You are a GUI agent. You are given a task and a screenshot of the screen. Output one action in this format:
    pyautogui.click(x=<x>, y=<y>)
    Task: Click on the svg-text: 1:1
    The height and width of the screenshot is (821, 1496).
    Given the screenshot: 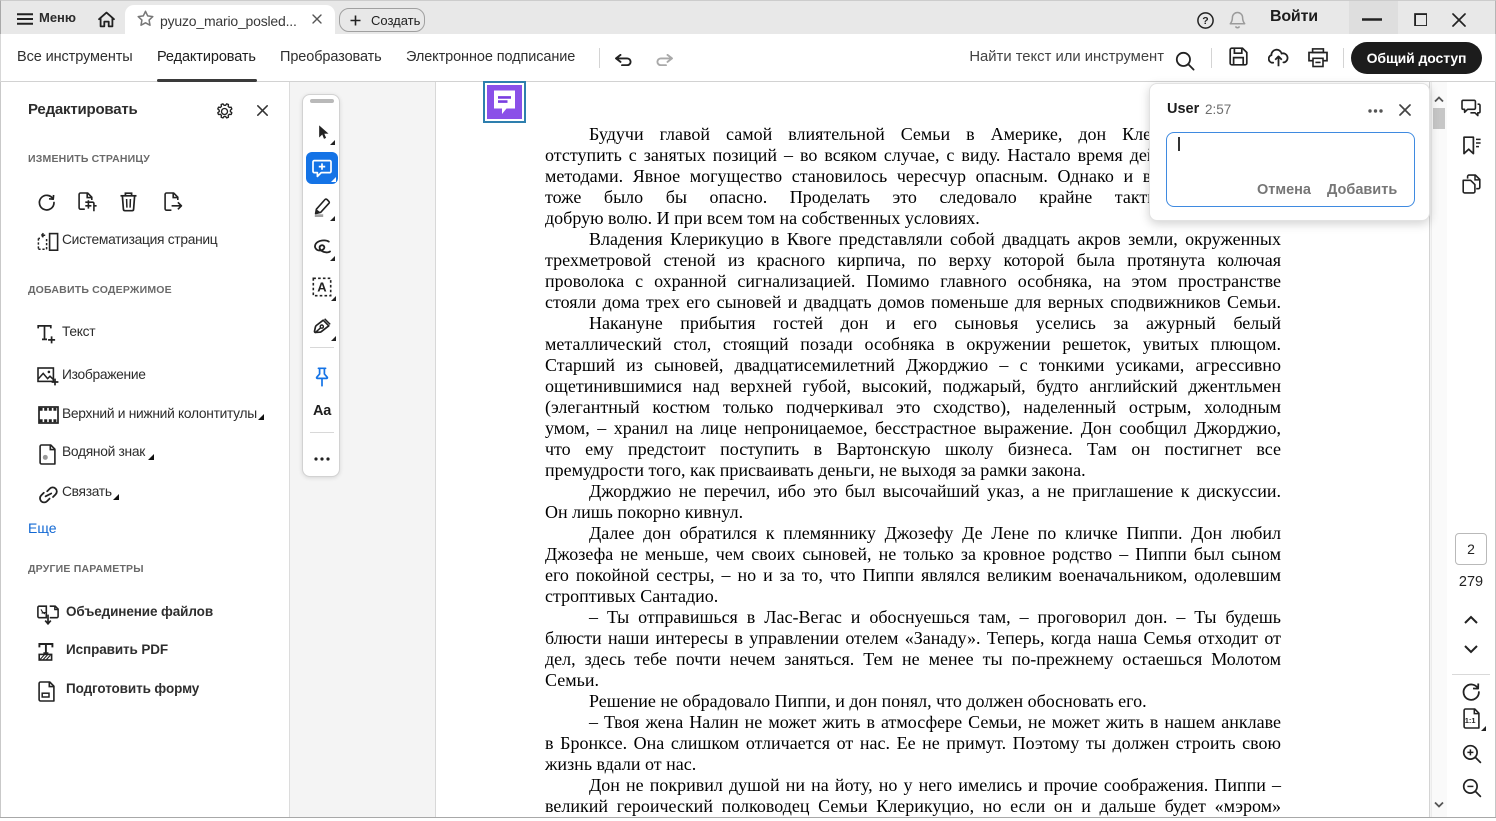 What is the action you would take?
    pyautogui.click(x=1470, y=720)
    